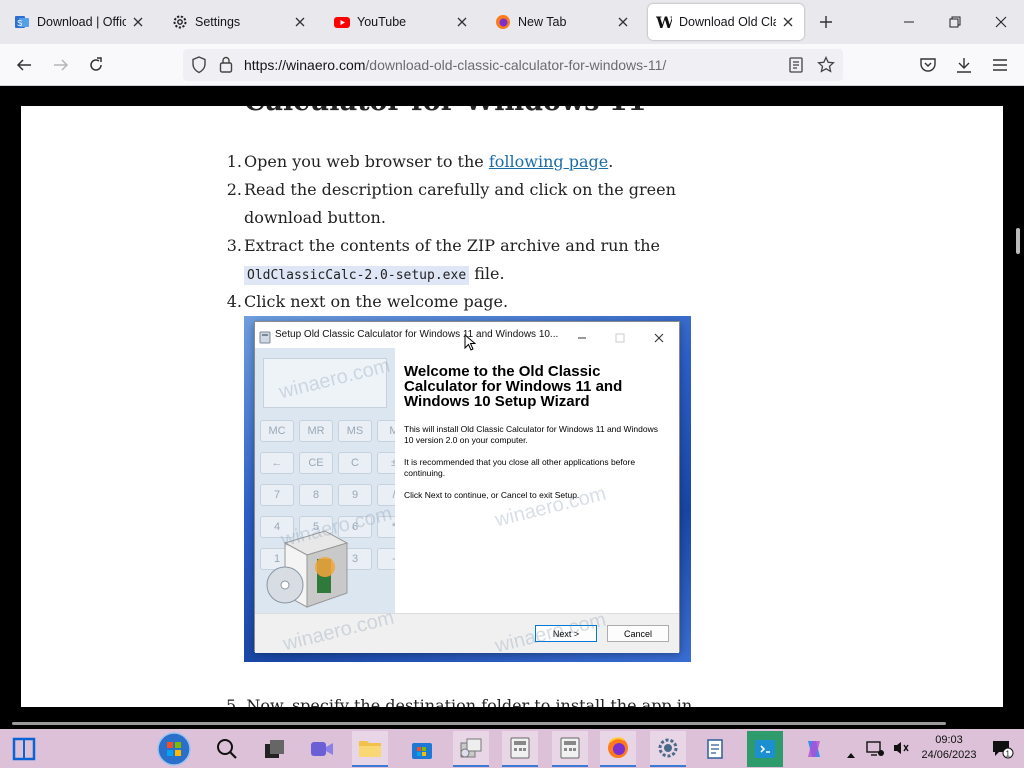 The width and height of the screenshot is (1024, 768). I want to click on step-text-end: ., so click(611, 161).